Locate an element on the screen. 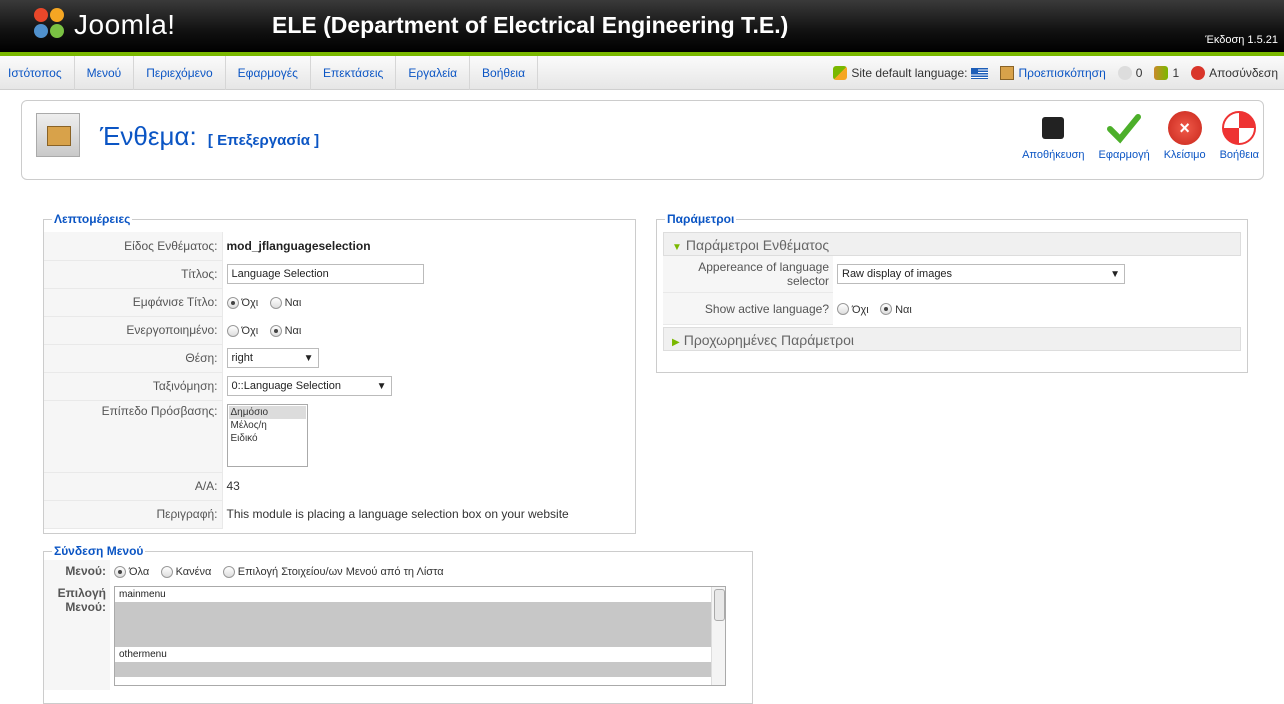  menu-selection-label-2: Μενού: is located at coordinates (85, 607).